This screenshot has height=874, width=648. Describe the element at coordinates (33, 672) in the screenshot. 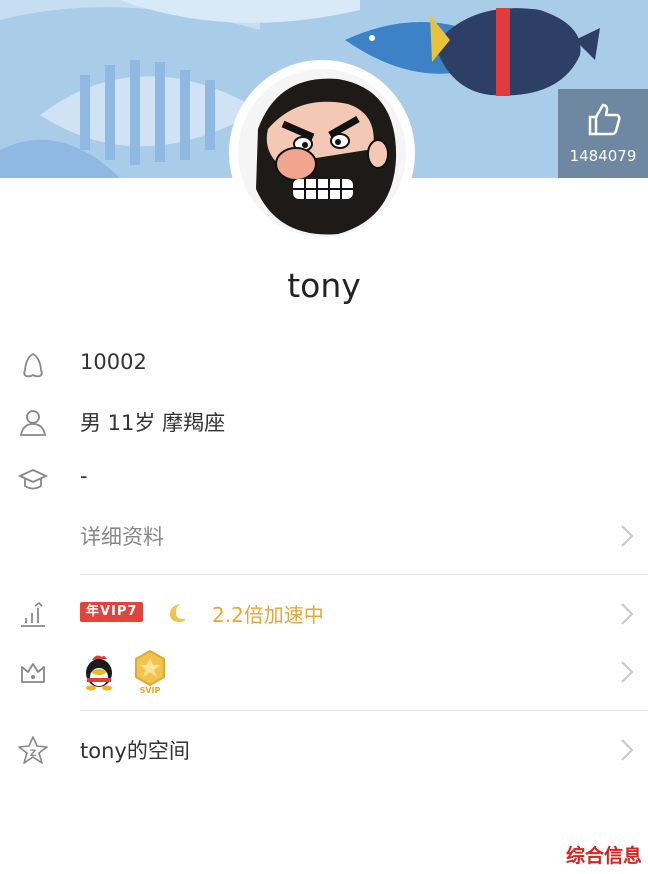

I see `crown-icon` at that location.